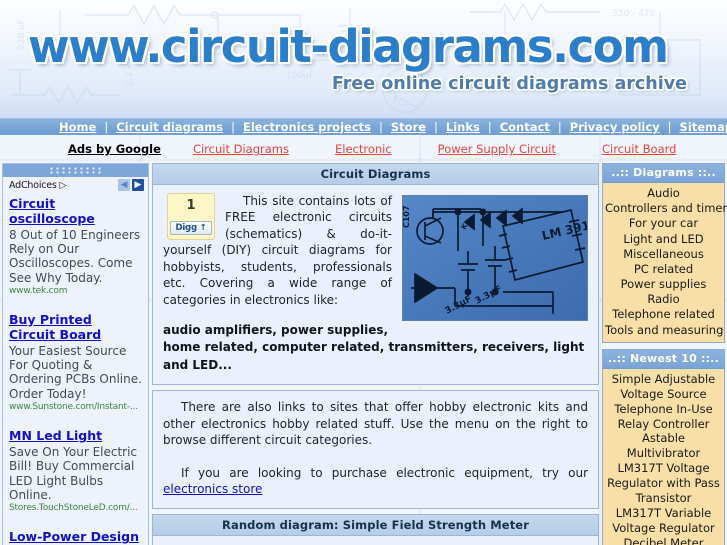 This screenshot has width=727, height=545. I want to click on ad-carousel-arrows: ◀ ▶, so click(131, 185).